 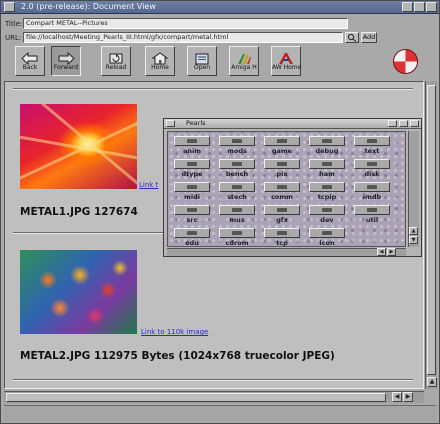 I want to click on drawer-label: mus, so click(x=237, y=220).